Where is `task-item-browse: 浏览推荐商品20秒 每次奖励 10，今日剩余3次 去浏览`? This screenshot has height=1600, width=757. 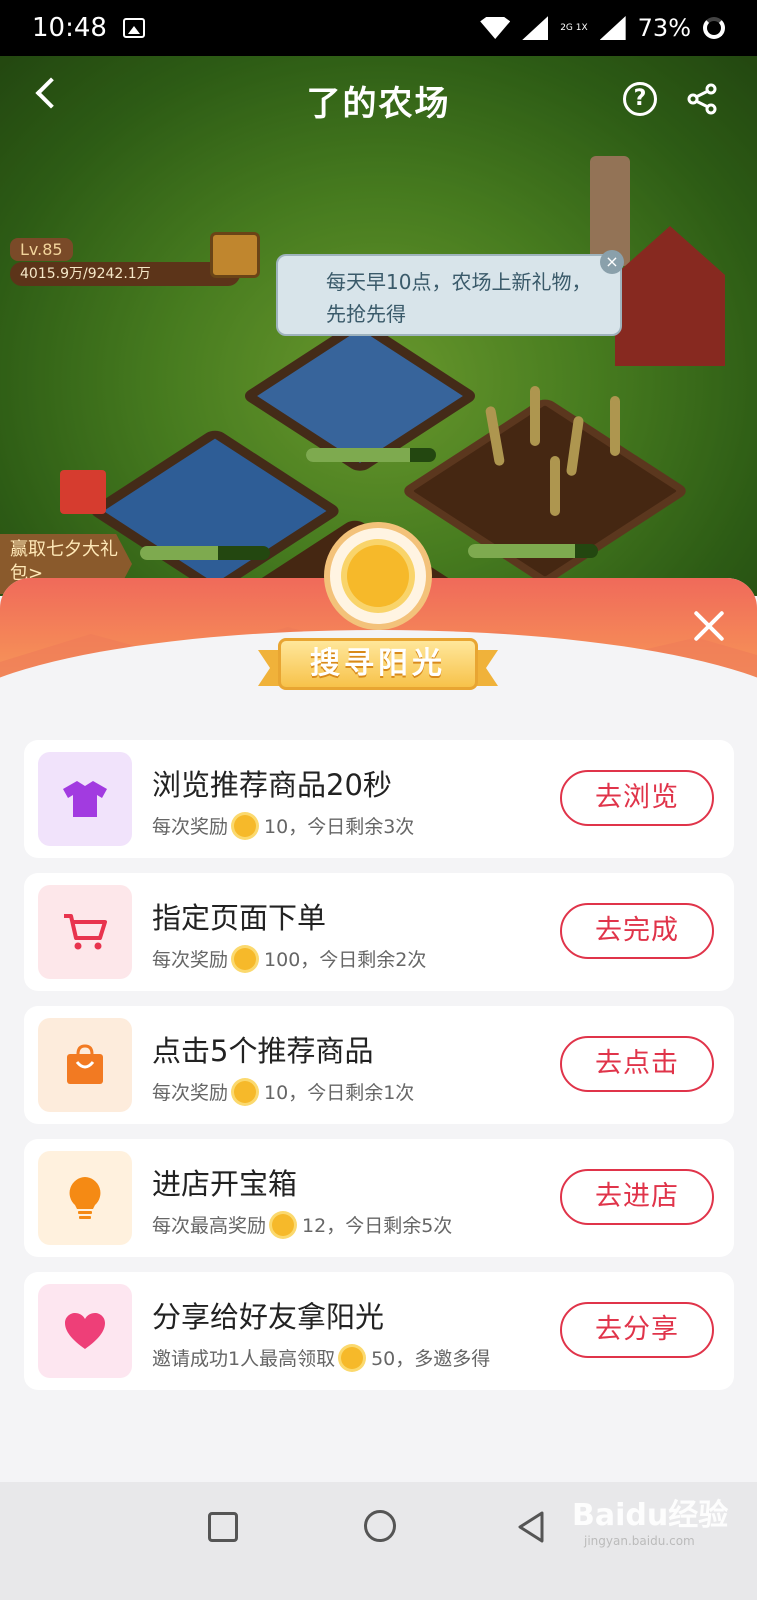
task-item-browse: 浏览推荐商品20秒 每次奖励 10，今日剩余3次 去浏览 is located at coordinates (379, 799).